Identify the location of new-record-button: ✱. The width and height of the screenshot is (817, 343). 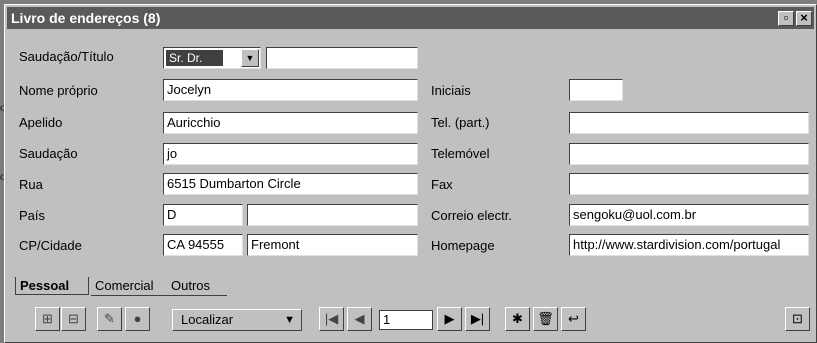
(517, 319).